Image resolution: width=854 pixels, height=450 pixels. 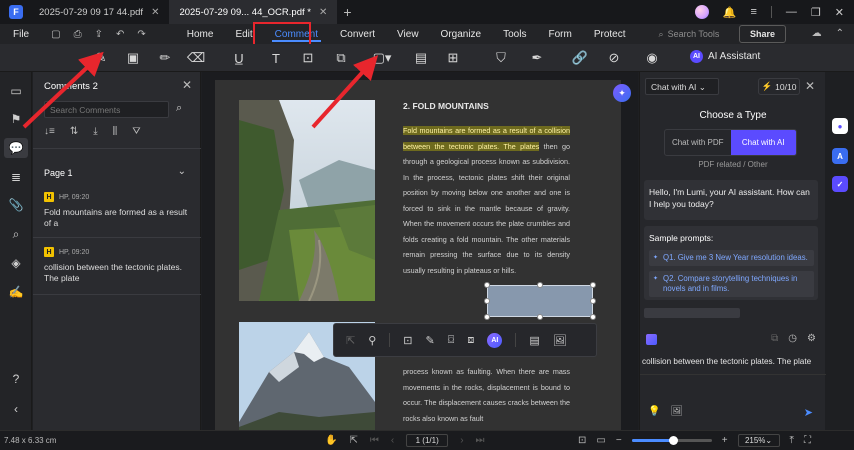 What do you see at coordinates (106, 109) in the screenshot?
I see `comments-search-input: Search Comments` at bounding box center [106, 109].